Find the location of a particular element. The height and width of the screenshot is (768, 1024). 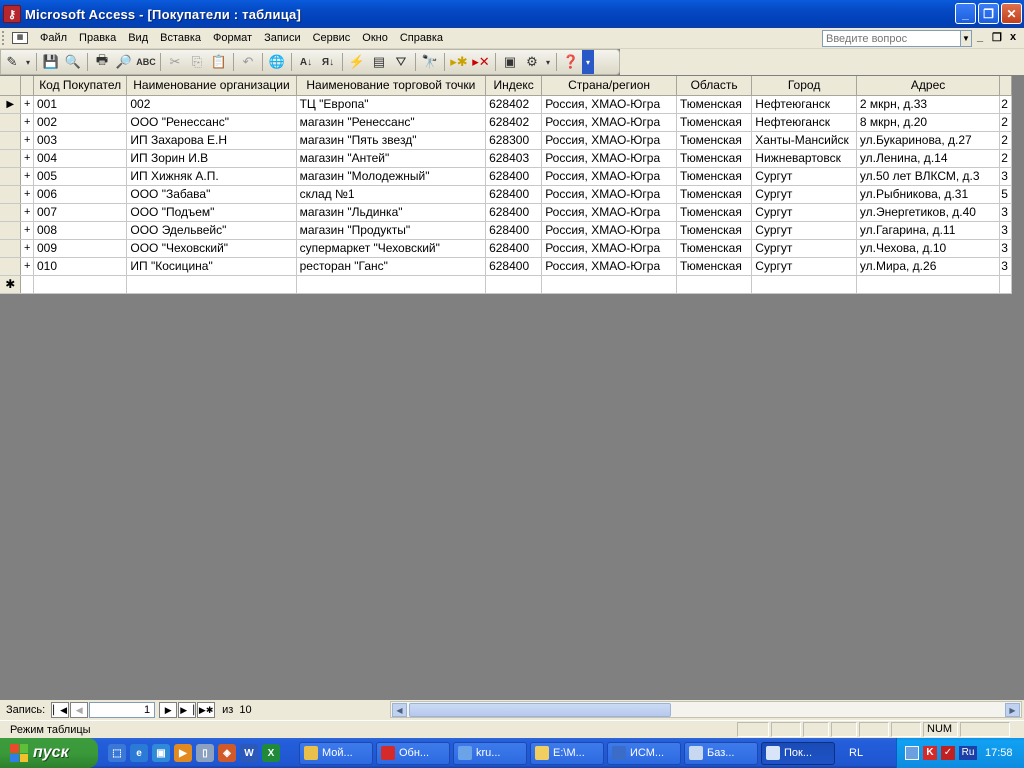

record-number-input is located at coordinates (122, 710).